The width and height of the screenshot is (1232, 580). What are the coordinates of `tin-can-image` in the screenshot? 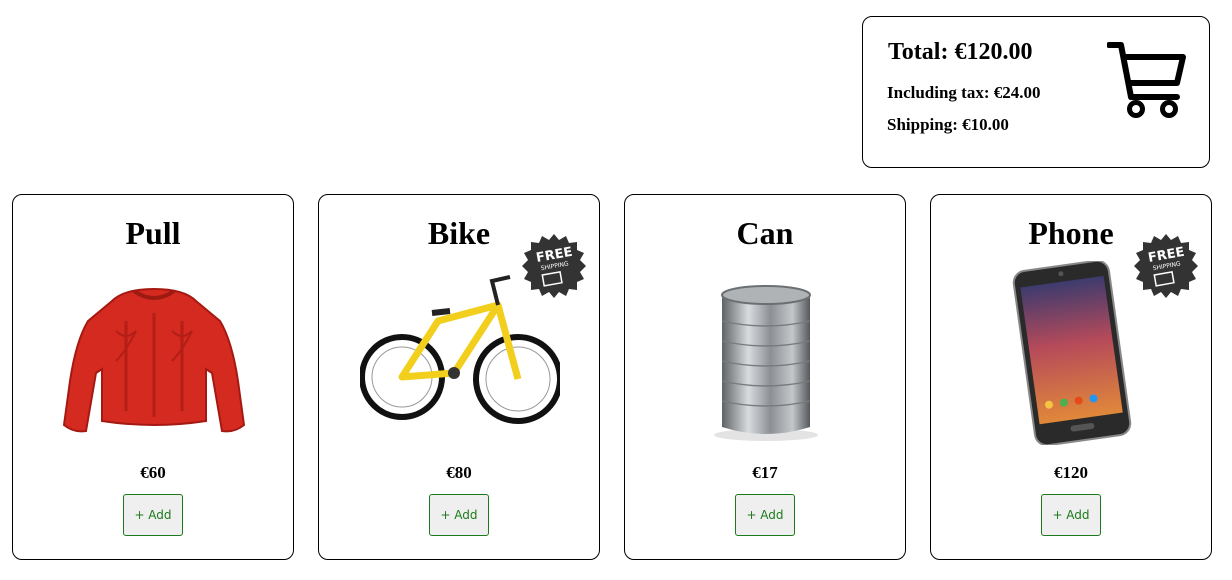 It's located at (766, 363).